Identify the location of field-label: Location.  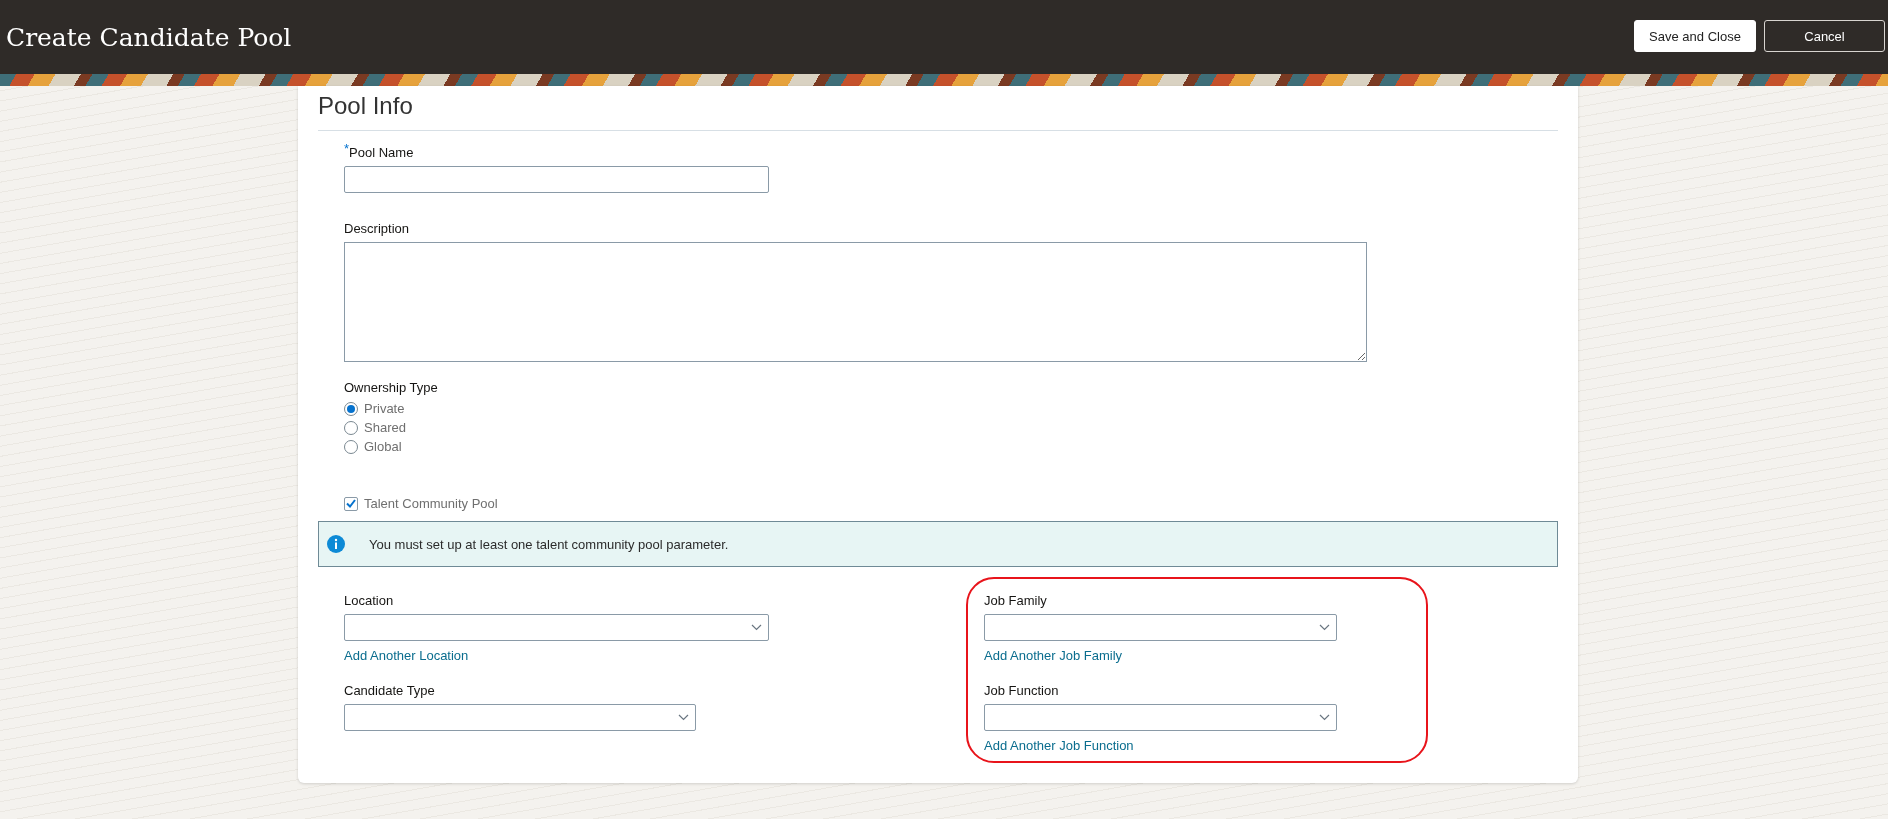
(369, 600).